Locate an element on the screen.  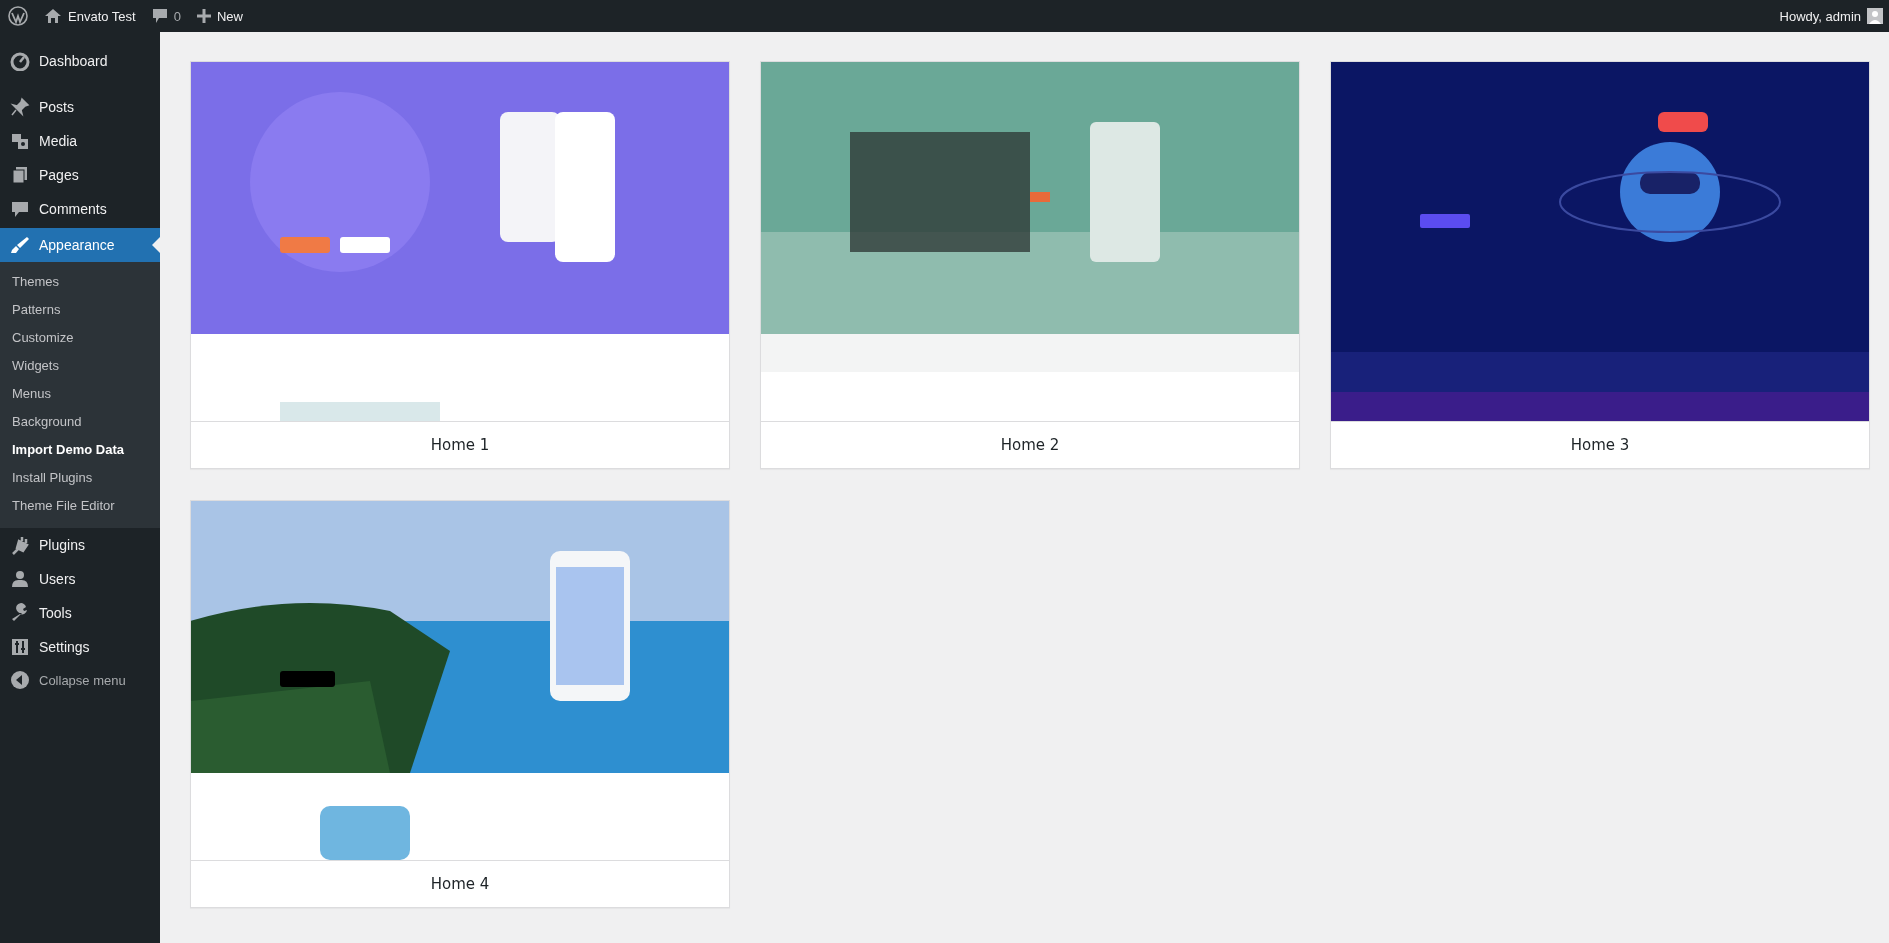
submenu-item: Install Plugins is located at coordinates (80, 478).